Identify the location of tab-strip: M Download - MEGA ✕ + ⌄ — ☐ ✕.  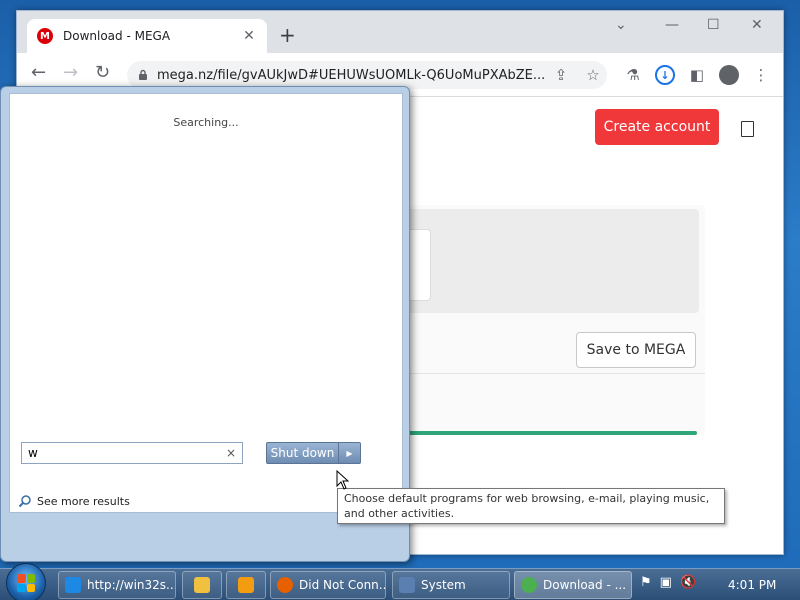
(400, 32).